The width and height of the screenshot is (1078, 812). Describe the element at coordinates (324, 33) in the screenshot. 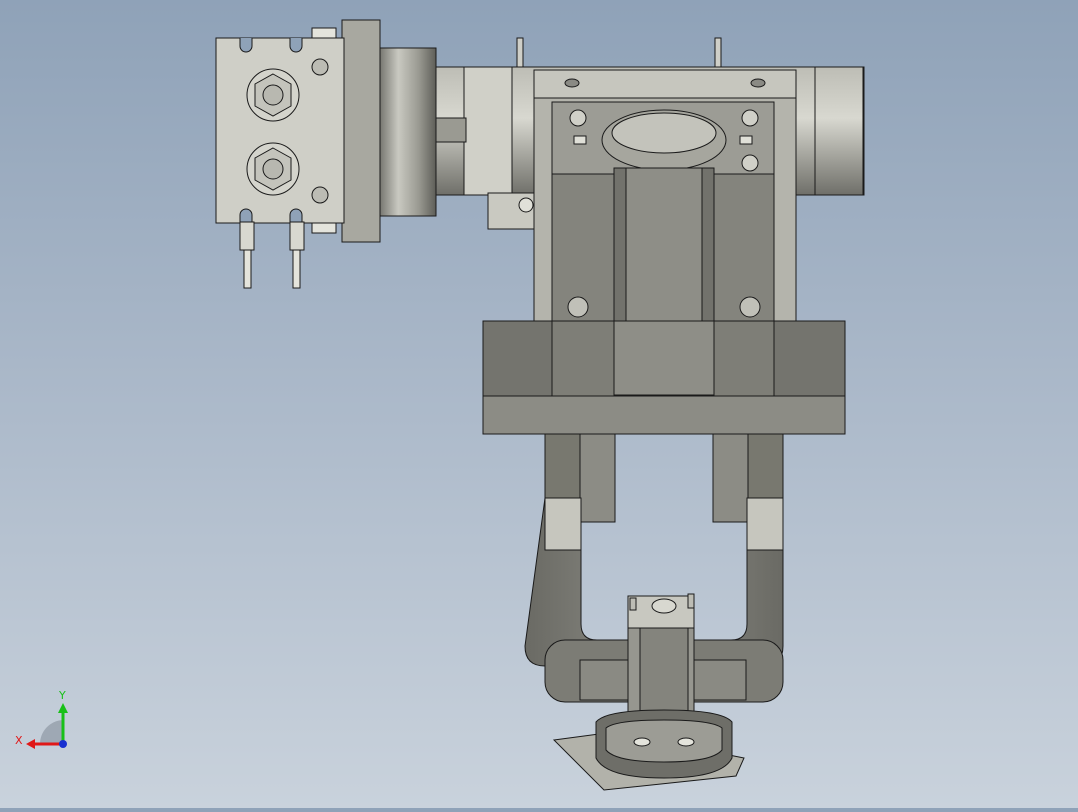

I see `manifold-tab-top` at that location.